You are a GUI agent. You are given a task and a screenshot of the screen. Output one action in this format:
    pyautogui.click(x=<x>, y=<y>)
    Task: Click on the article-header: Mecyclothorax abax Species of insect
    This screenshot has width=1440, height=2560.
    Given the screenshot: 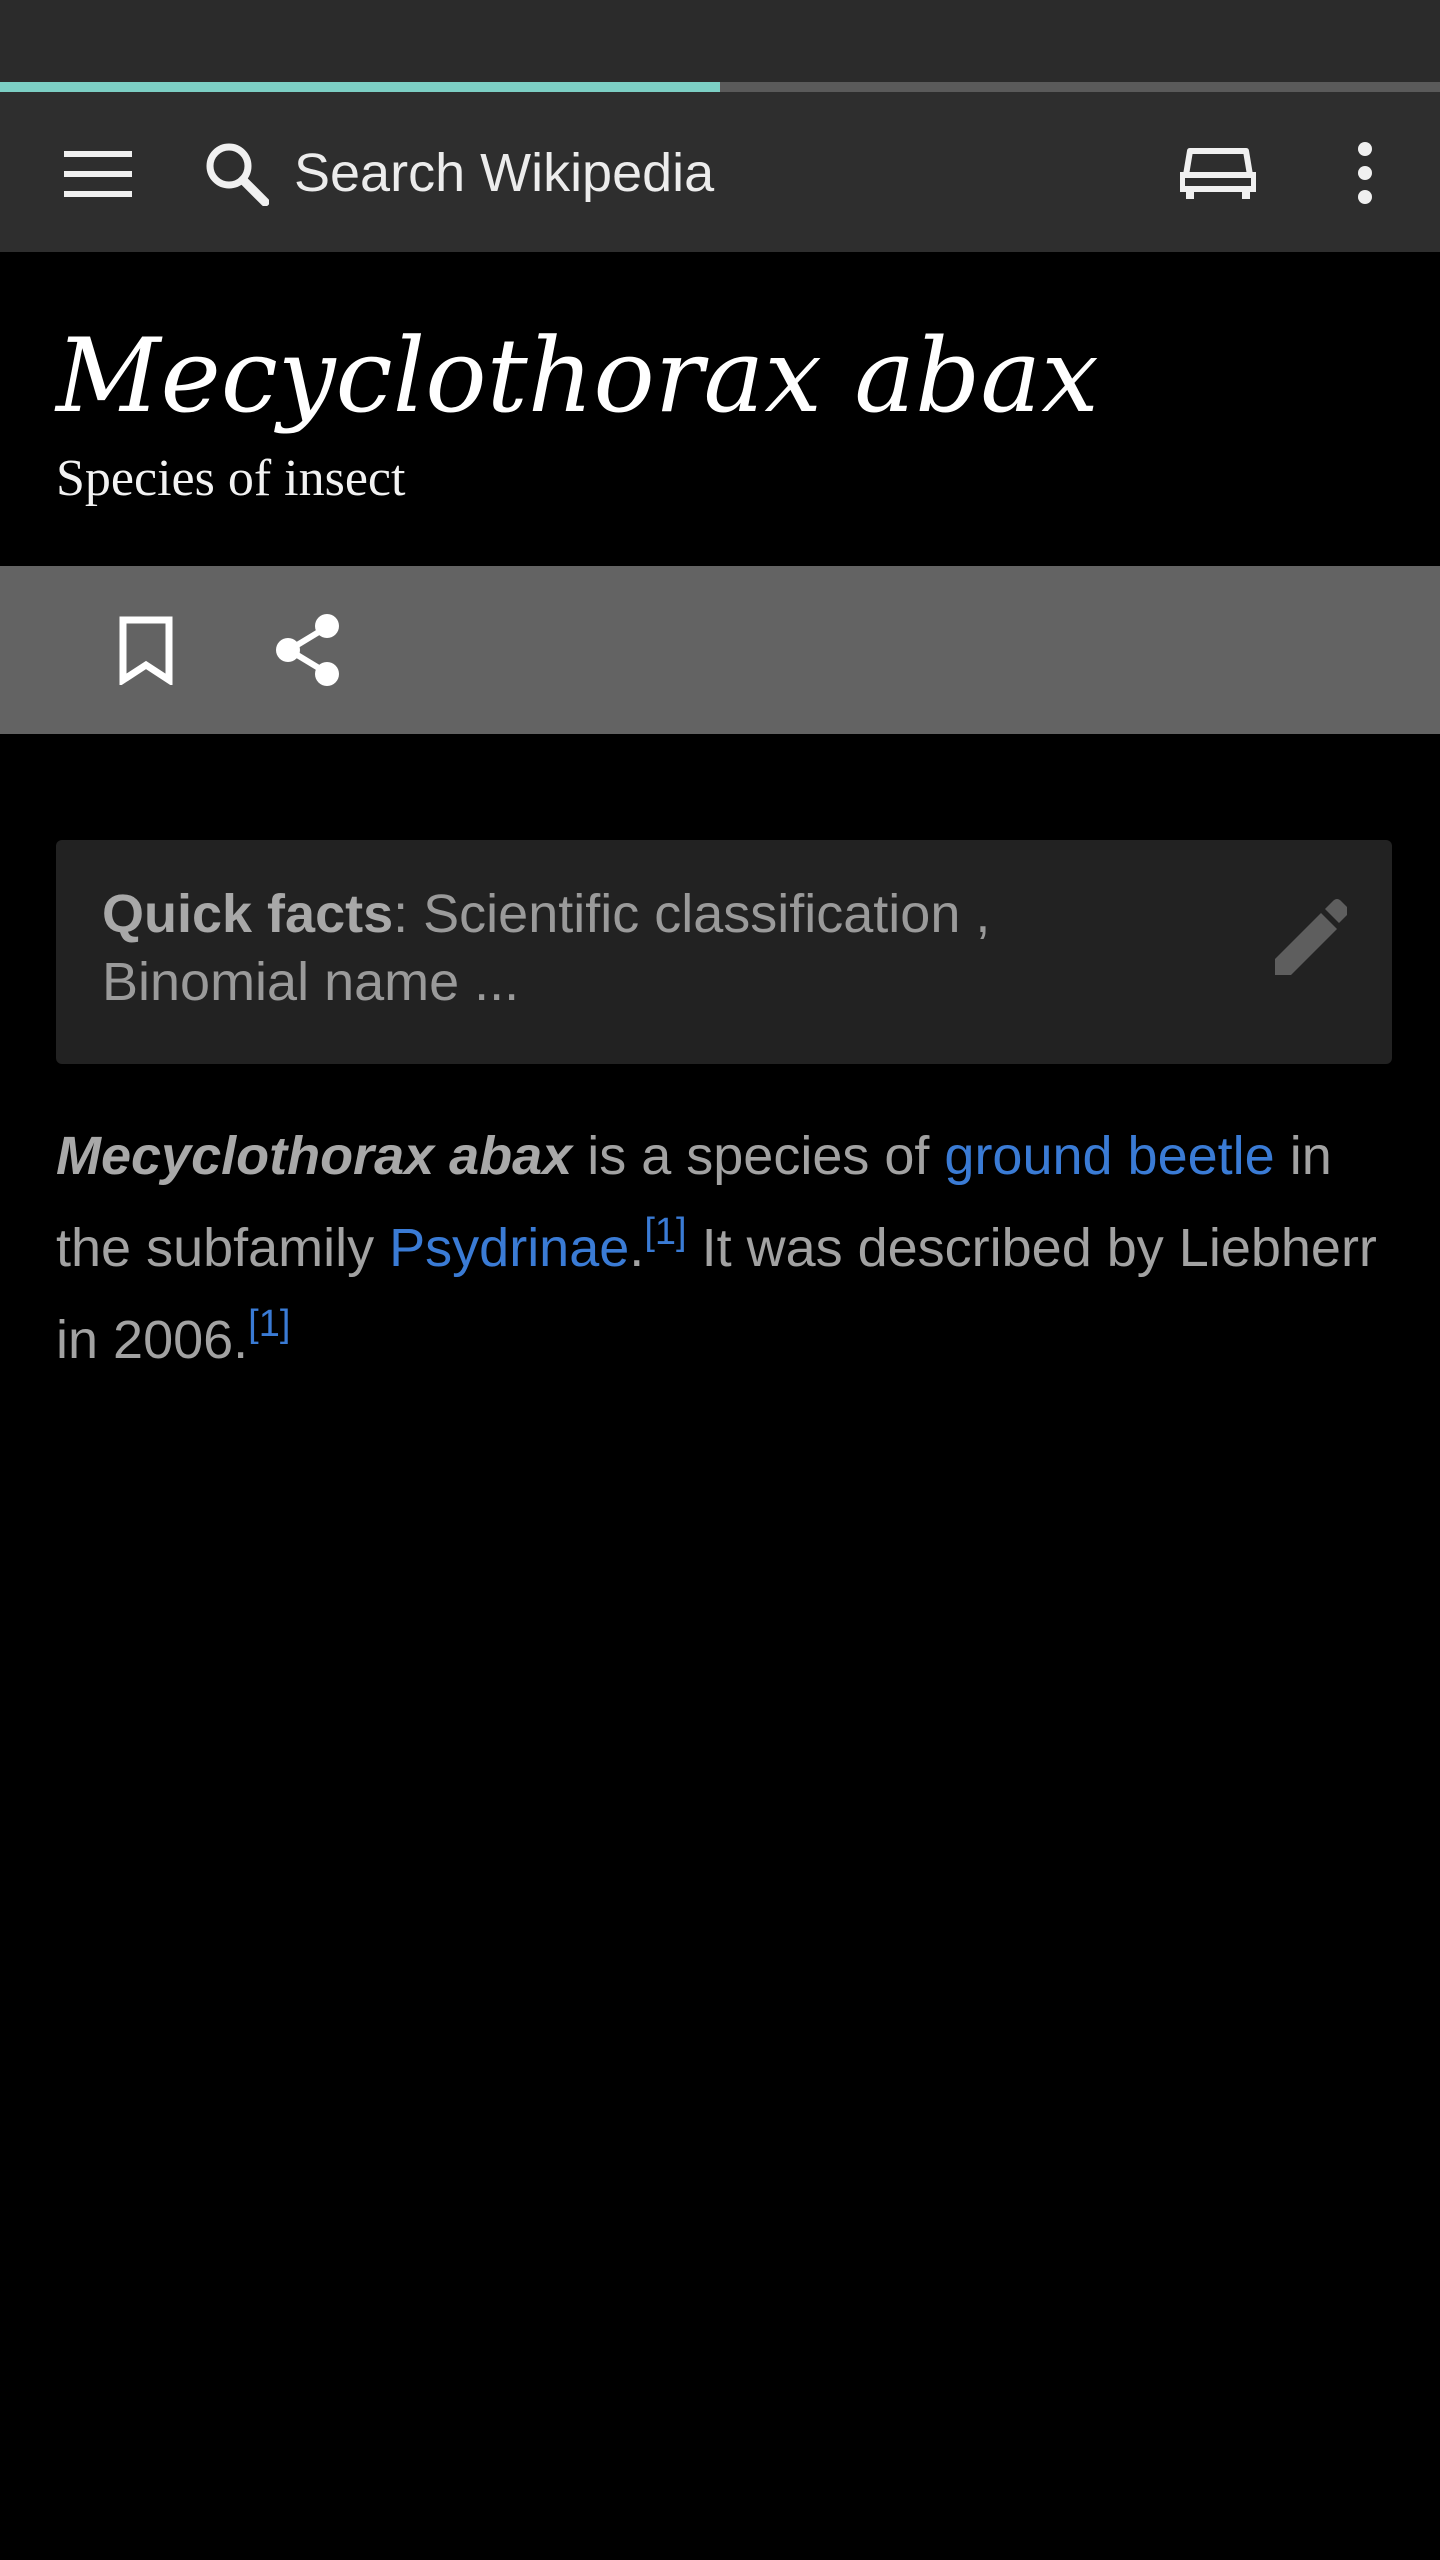 What is the action you would take?
    pyautogui.click(x=720, y=409)
    